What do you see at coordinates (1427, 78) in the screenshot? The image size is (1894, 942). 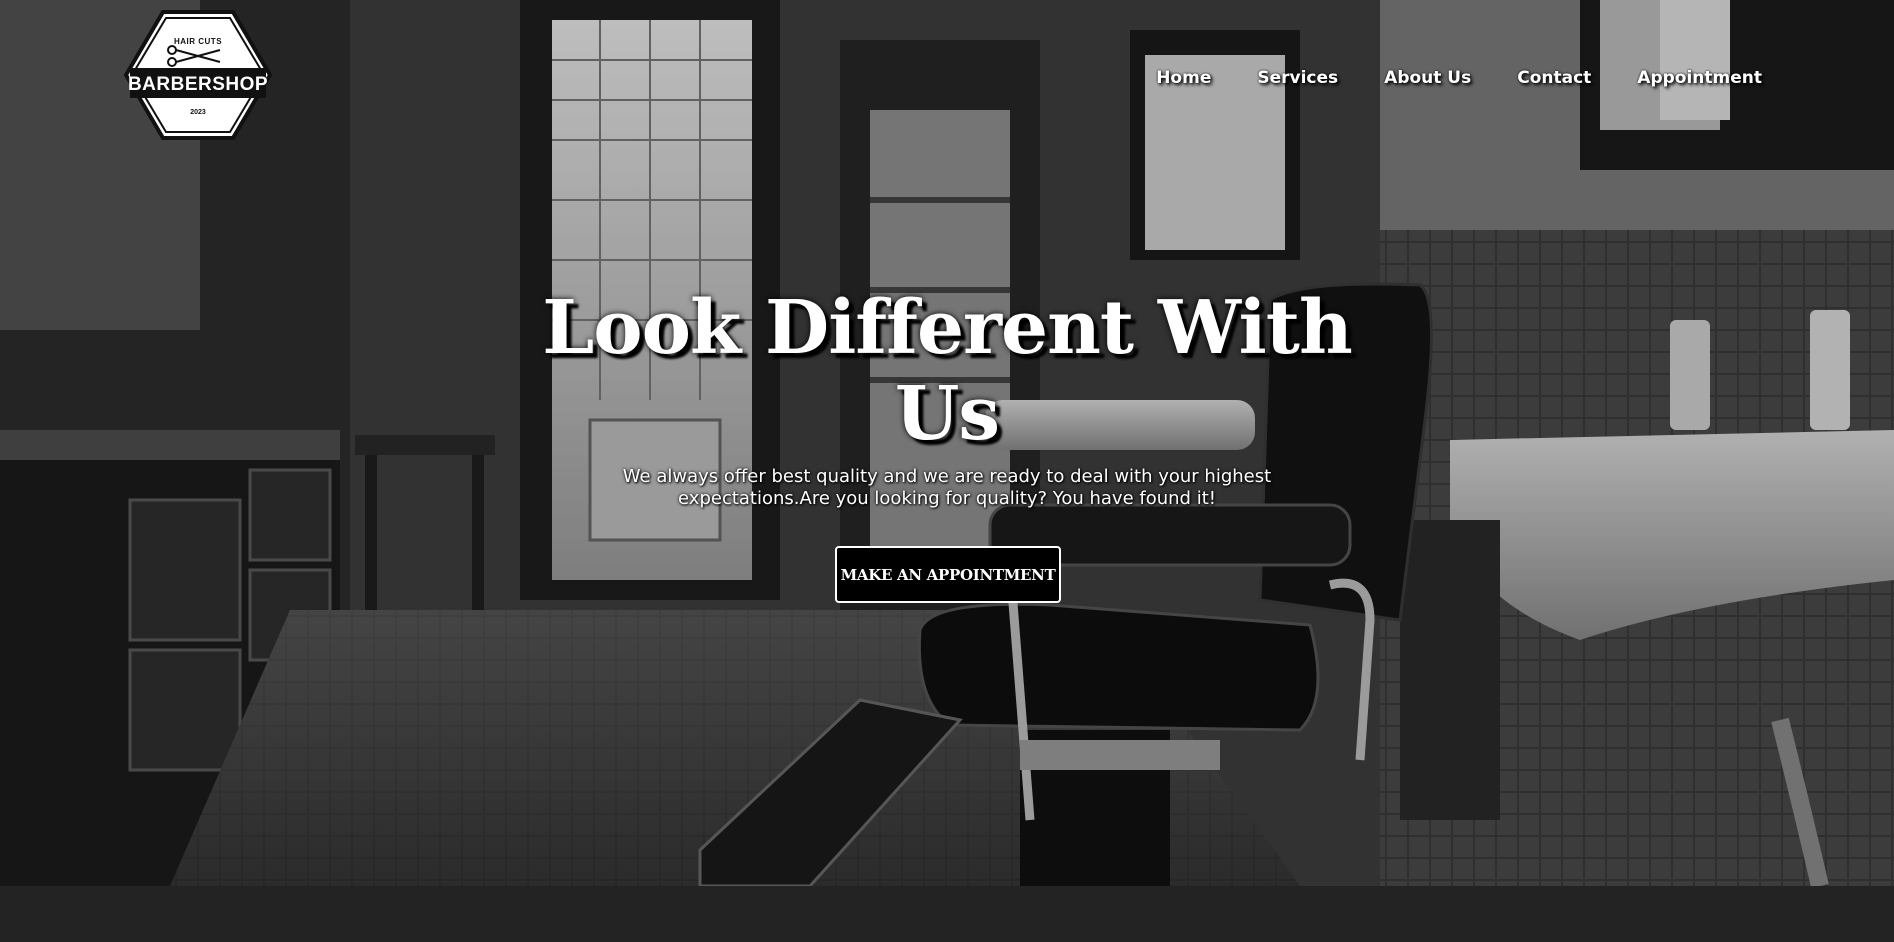 I see `nav-about-us: About Us` at bounding box center [1427, 78].